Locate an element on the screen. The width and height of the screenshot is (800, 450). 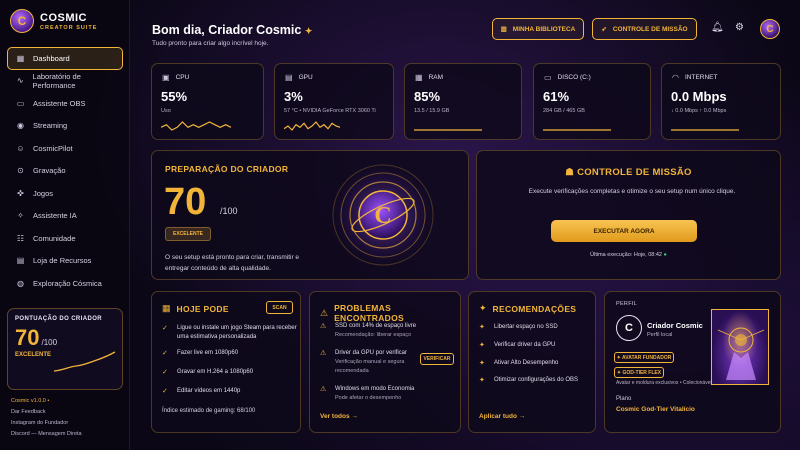
sparkle-icon: ✧ is located at coordinates (20, 216).